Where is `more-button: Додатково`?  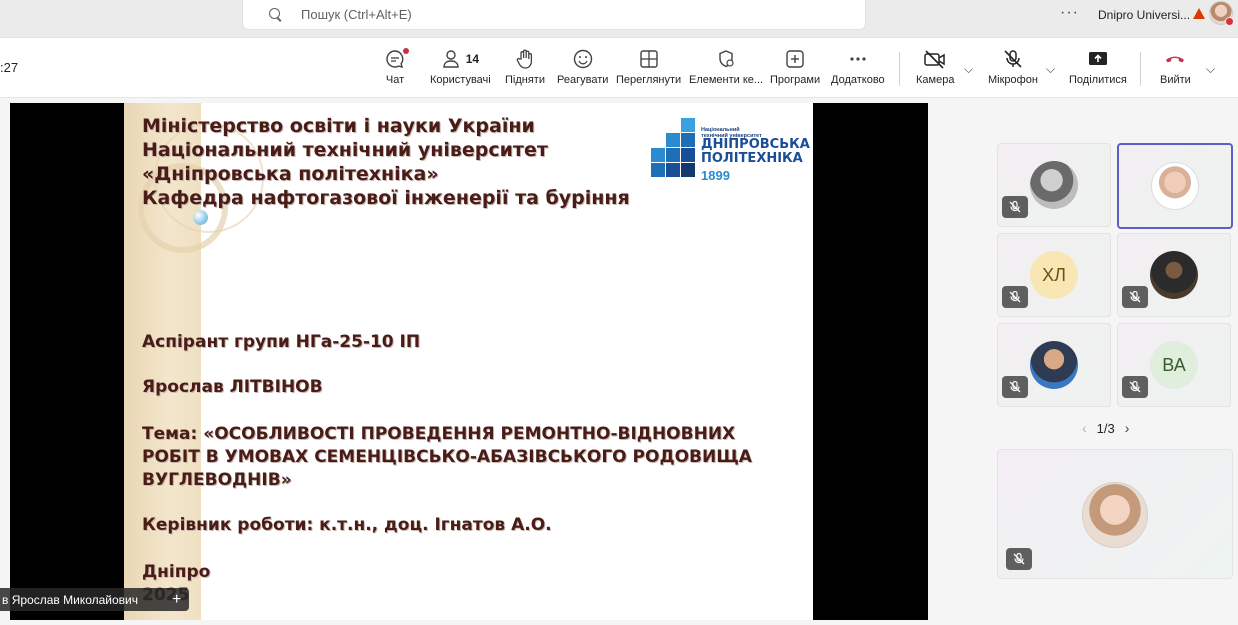
more-button: Додатково is located at coordinates (858, 66).